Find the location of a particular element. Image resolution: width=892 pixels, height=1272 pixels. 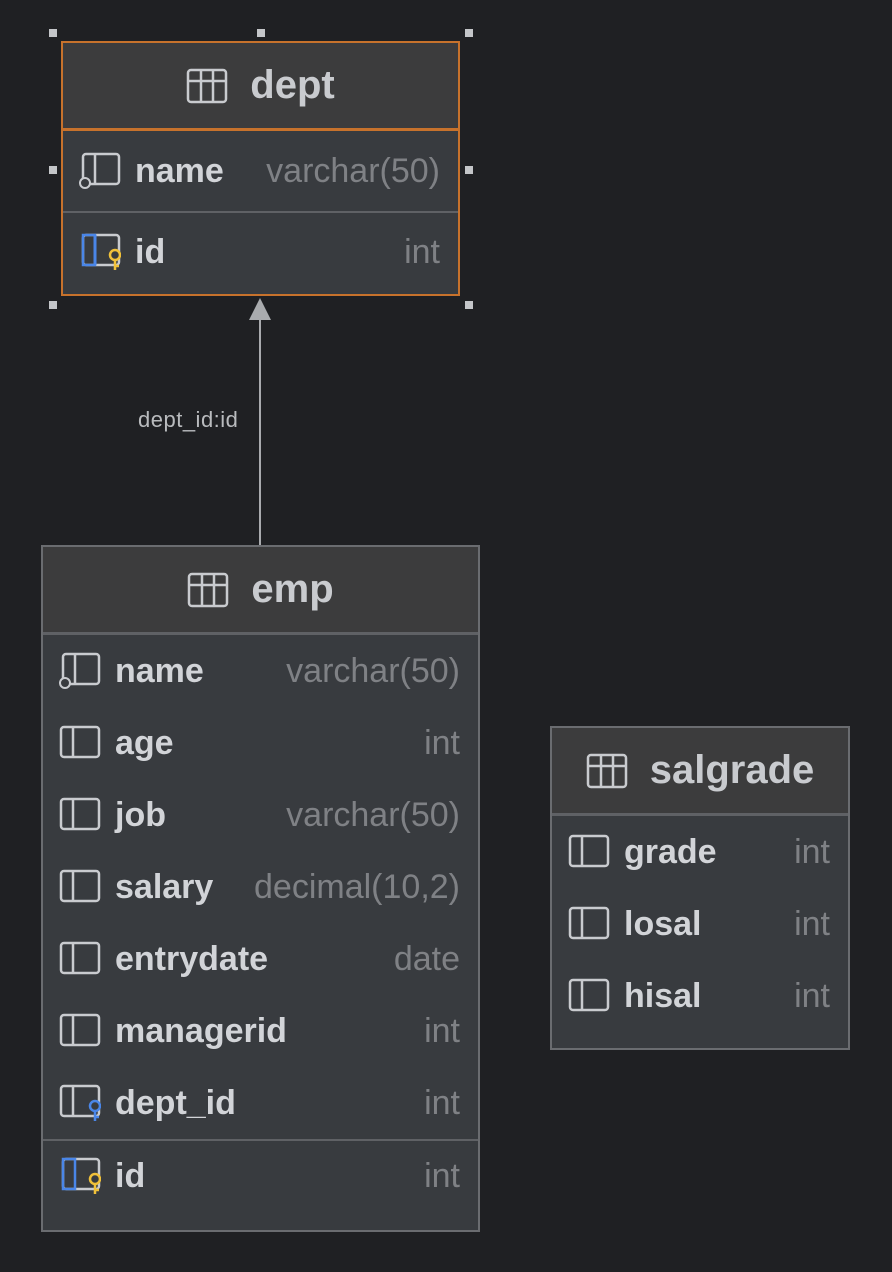

table-title: salgrade is located at coordinates (732, 770).